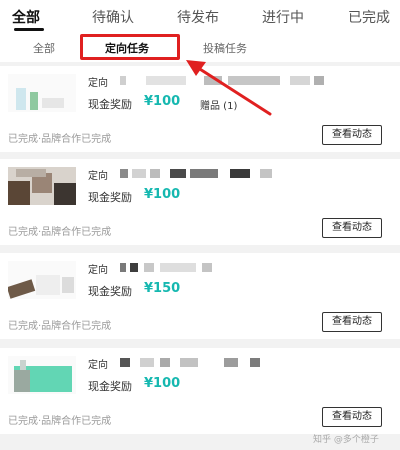  Describe the element at coordinates (229, 88) in the screenshot. I see `annotation-arrow-icon` at that location.